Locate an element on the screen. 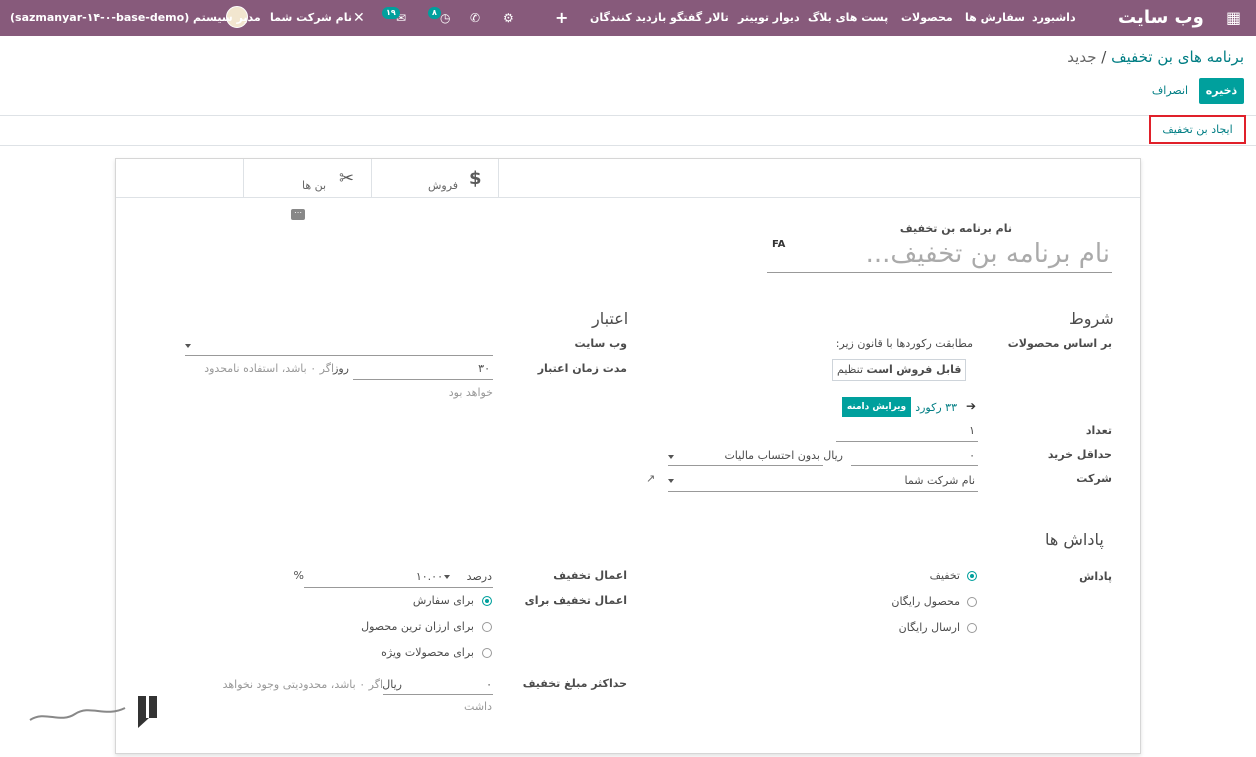 This screenshot has height=757, width=1256. reward-label: پاداش is located at coordinates (1095, 576).